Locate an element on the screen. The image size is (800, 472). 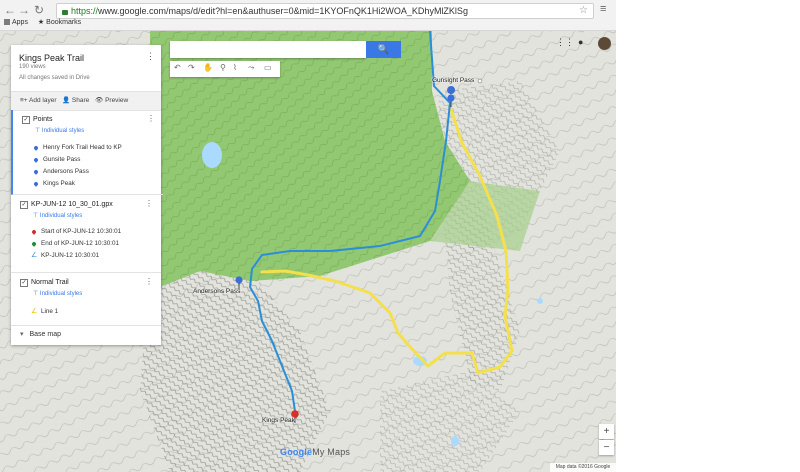
measure-icon: ▭ is located at coordinates (268, 67).